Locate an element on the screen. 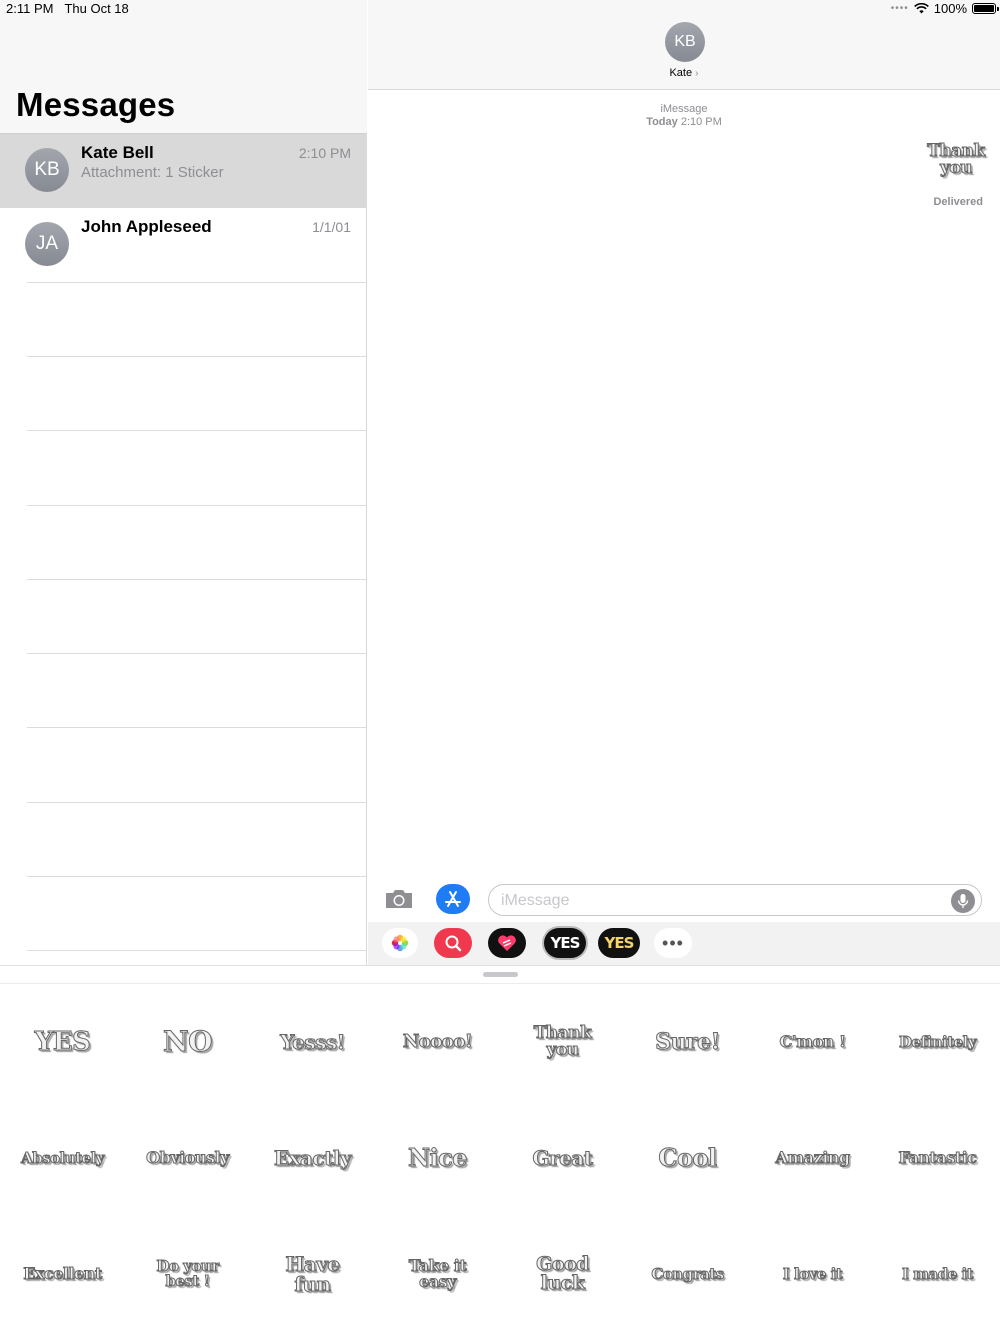  sticker-text: I made it is located at coordinates (937, 1273).